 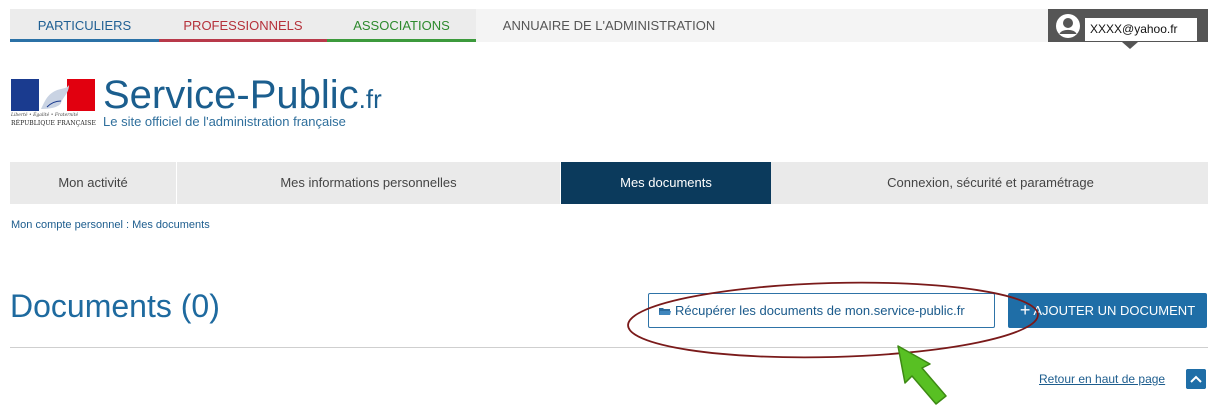 What do you see at coordinates (53, 95) in the screenshot?
I see `marianne-flag-icon` at bounding box center [53, 95].